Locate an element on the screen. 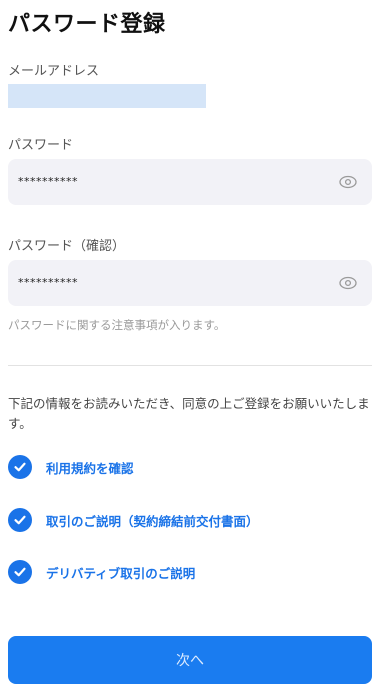  email-value is located at coordinates (107, 96).